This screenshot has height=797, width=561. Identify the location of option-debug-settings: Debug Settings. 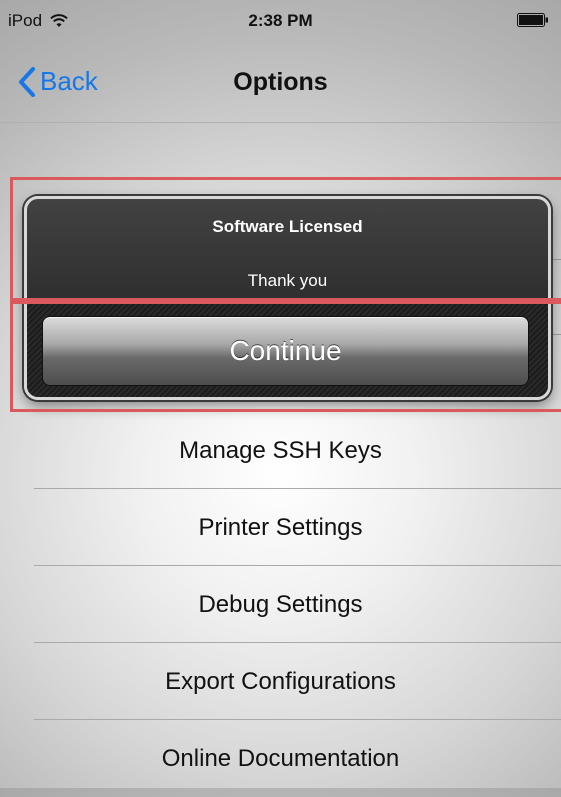
(280, 604).